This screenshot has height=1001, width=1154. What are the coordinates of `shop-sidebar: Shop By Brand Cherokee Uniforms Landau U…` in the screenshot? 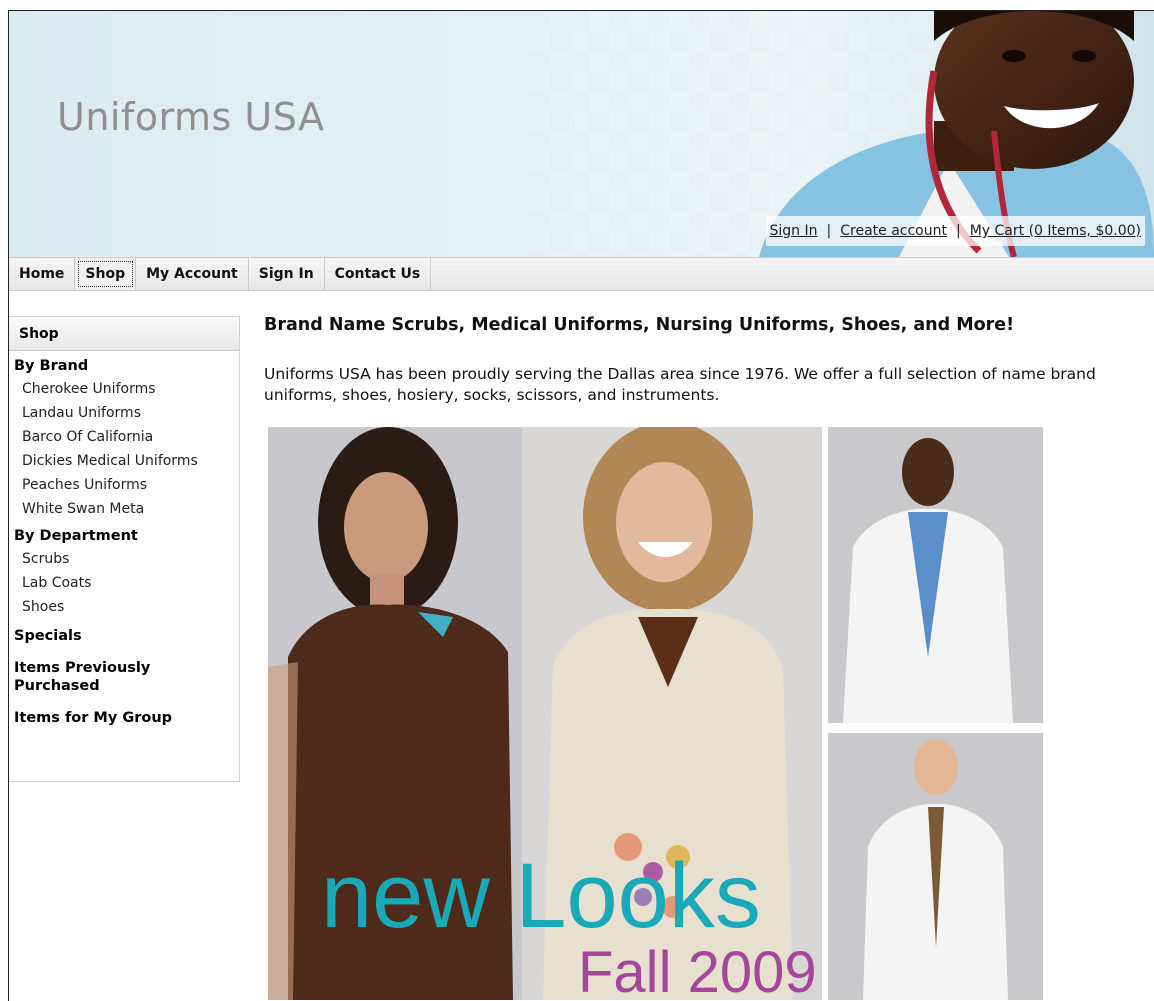 It's located at (124, 549).